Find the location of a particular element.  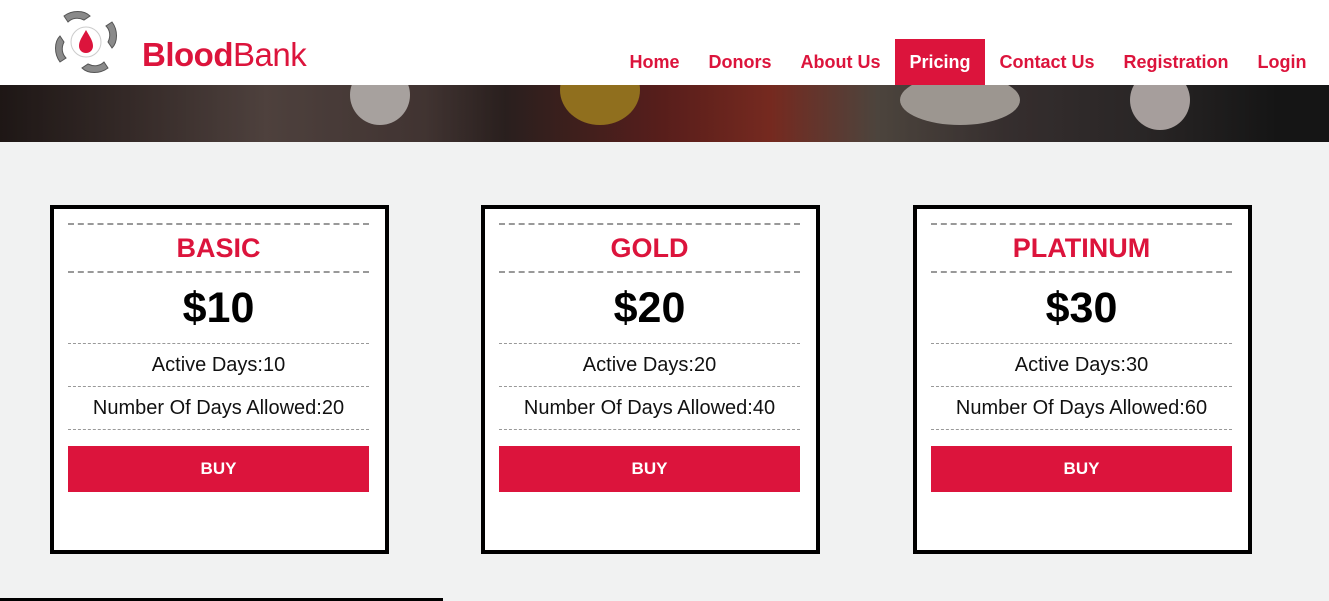

blood-drop-logo-icon is located at coordinates (86, 42).